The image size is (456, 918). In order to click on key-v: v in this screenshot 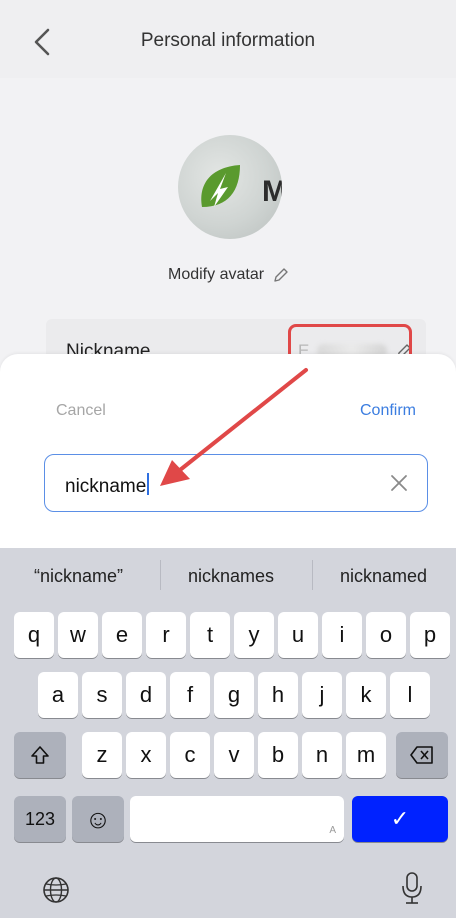, I will do `click(234, 755)`.